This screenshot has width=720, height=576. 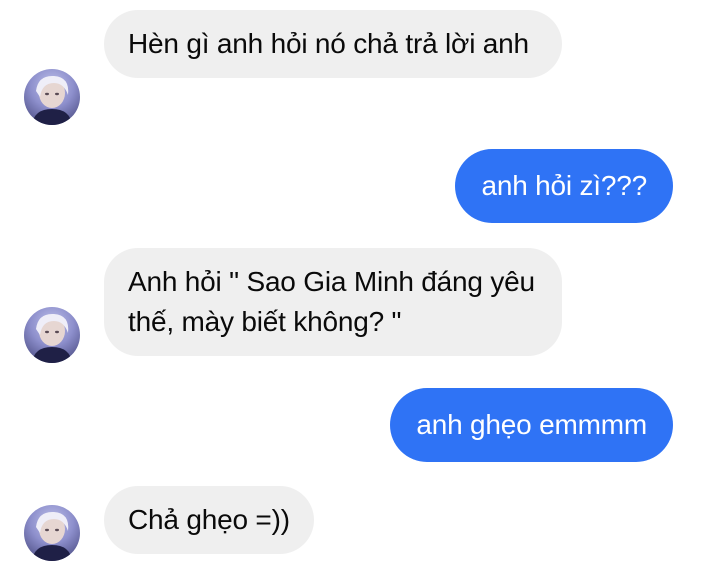 What do you see at coordinates (328, 43) in the screenshot?
I see `message-text: Hèn gì anh hỏi nó chả trả lời anh` at bounding box center [328, 43].